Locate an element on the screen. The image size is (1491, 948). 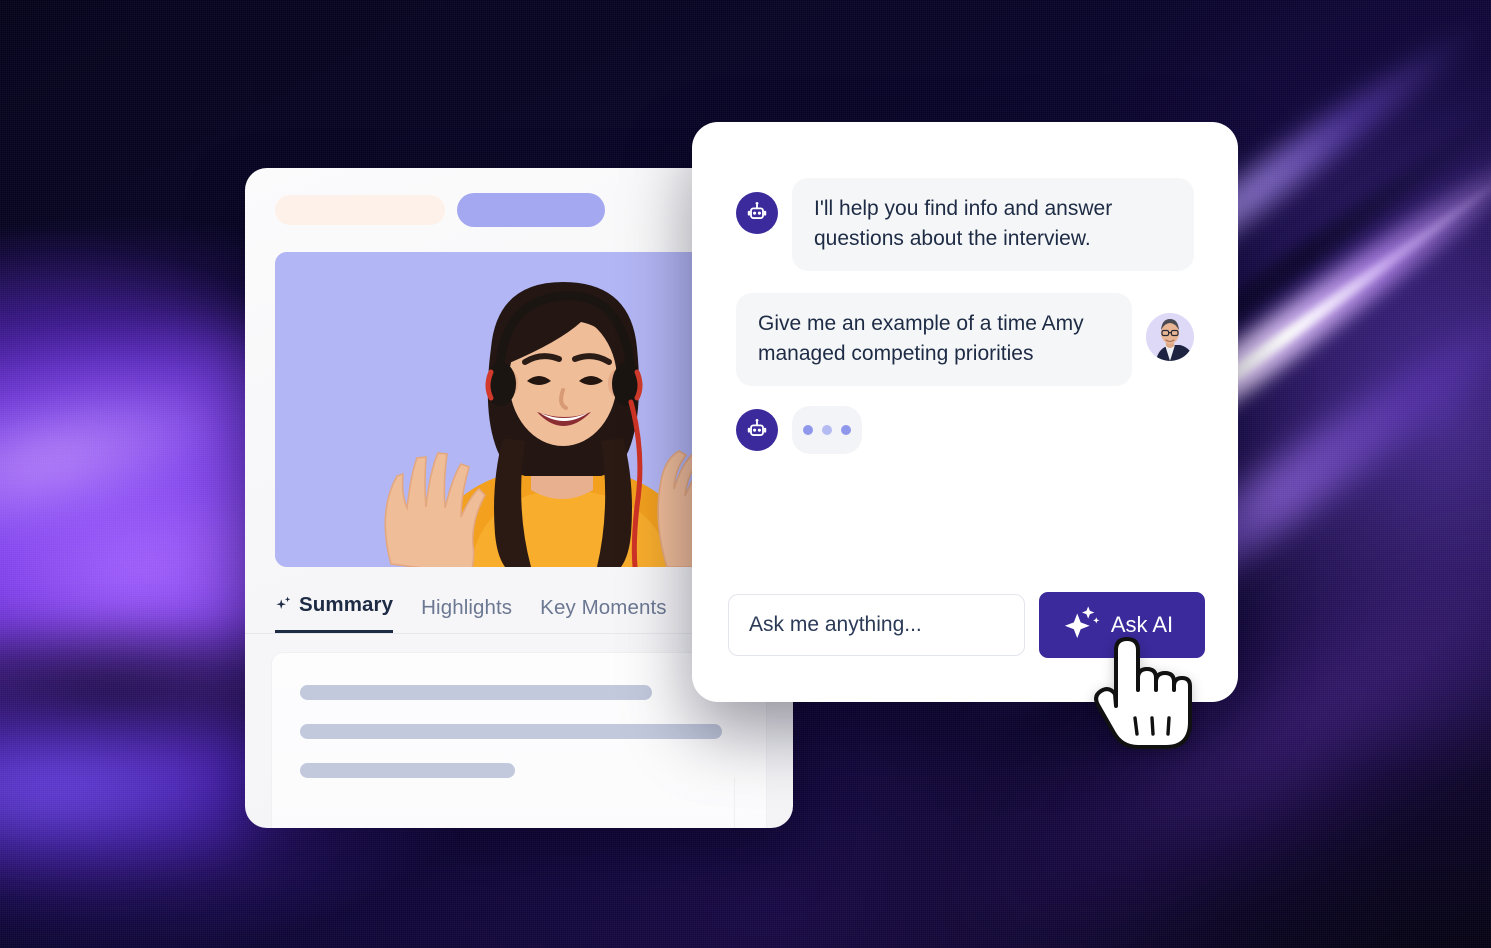
typing-dots-bubble is located at coordinates (827, 429).